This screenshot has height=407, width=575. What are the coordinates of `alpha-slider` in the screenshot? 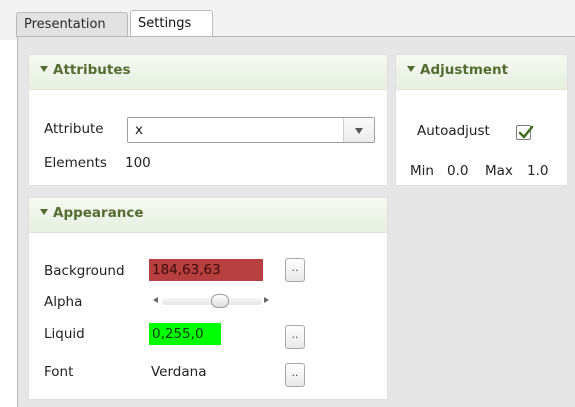 It's located at (214, 301).